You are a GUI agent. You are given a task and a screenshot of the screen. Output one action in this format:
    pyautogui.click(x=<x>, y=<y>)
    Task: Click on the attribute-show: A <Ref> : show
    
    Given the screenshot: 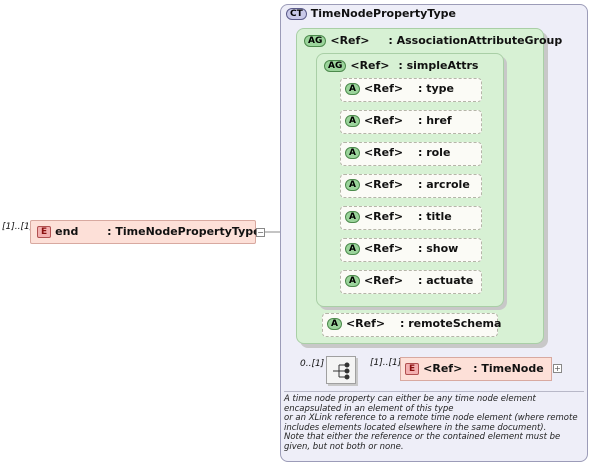 What is the action you would take?
    pyautogui.click(x=411, y=250)
    